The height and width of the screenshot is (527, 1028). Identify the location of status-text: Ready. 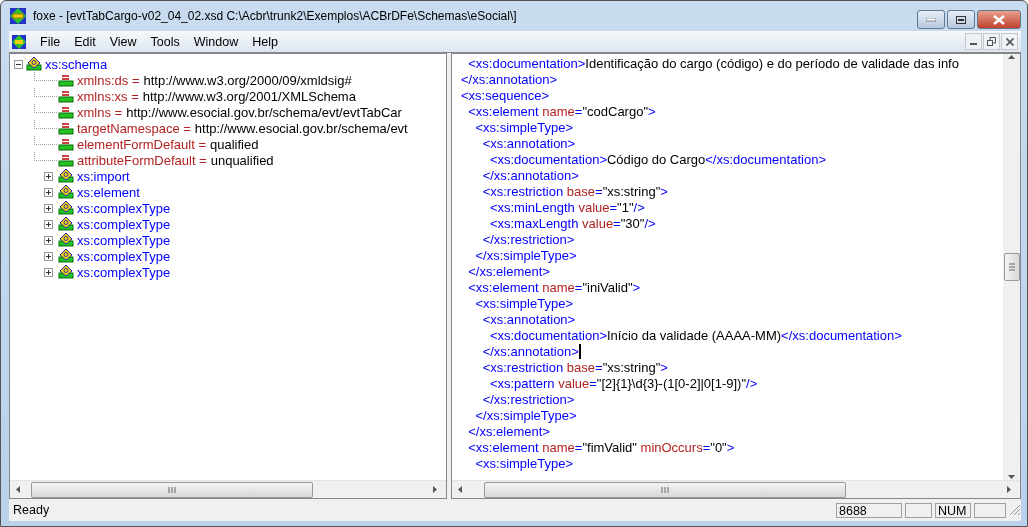
(31, 510).